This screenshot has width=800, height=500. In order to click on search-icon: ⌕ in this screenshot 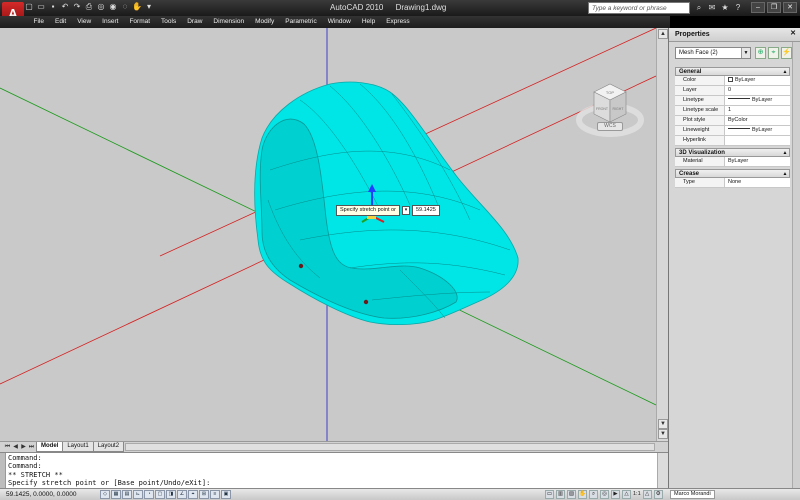, I will do `click(699, 7)`.